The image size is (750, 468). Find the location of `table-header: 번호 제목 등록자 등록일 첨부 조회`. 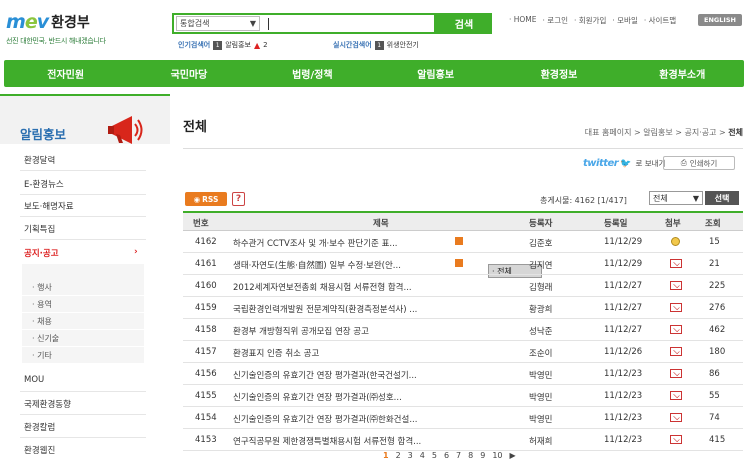

table-header: 번호 제목 등록자 등록일 첨부 조회 is located at coordinates (463, 221).